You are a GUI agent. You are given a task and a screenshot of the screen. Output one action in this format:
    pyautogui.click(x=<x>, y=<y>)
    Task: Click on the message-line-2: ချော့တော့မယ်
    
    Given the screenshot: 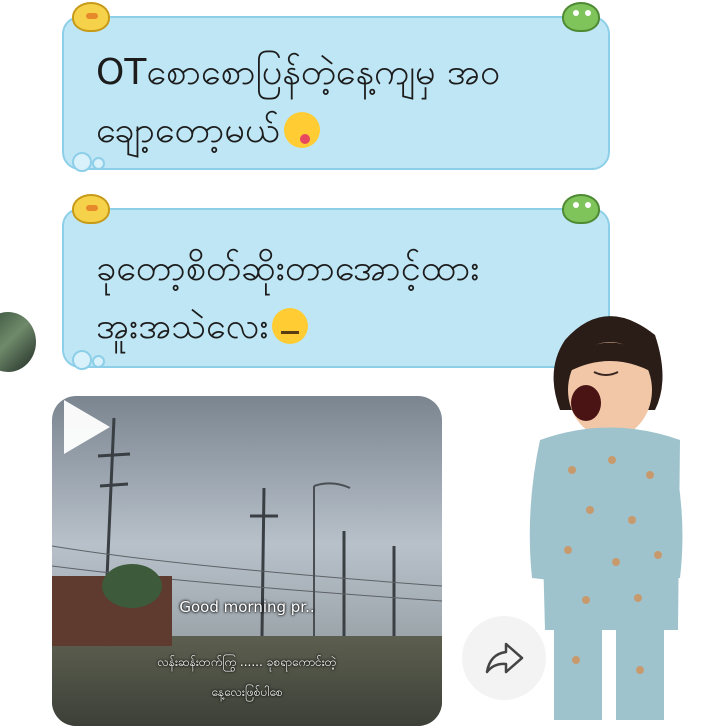 What is the action you would take?
    pyautogui.click(x=342, y=131)
    